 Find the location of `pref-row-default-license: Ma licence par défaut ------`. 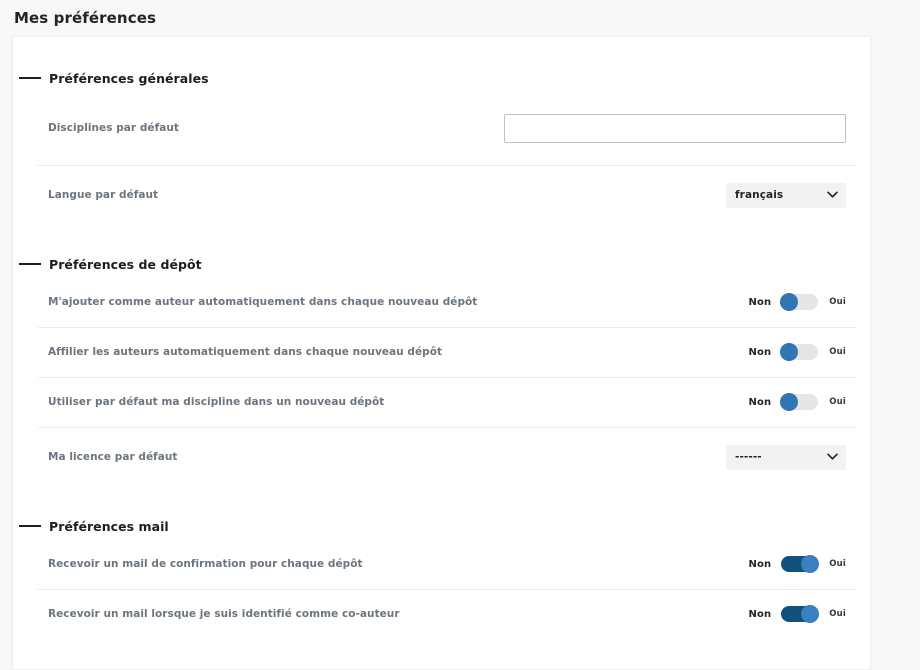

pref-row-default-license: Ma licence par défaut ------ is located at coordinates (447, 457).